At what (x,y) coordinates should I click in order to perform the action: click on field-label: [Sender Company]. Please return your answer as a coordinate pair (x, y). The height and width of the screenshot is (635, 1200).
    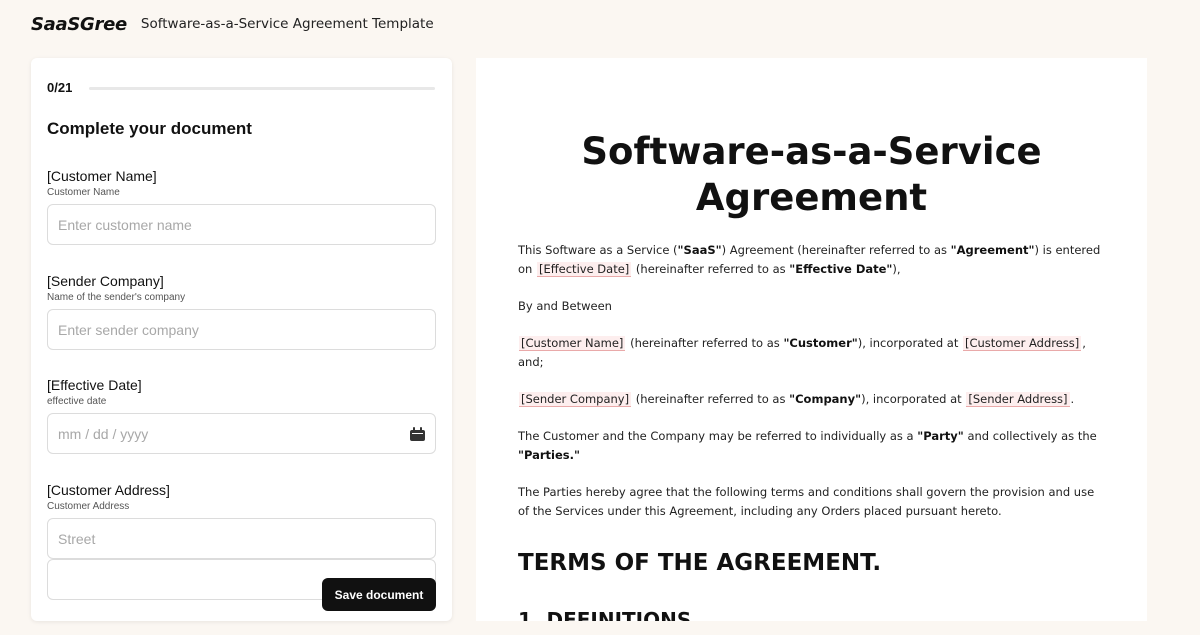
    Looking at the image, I should click on (105, 281).